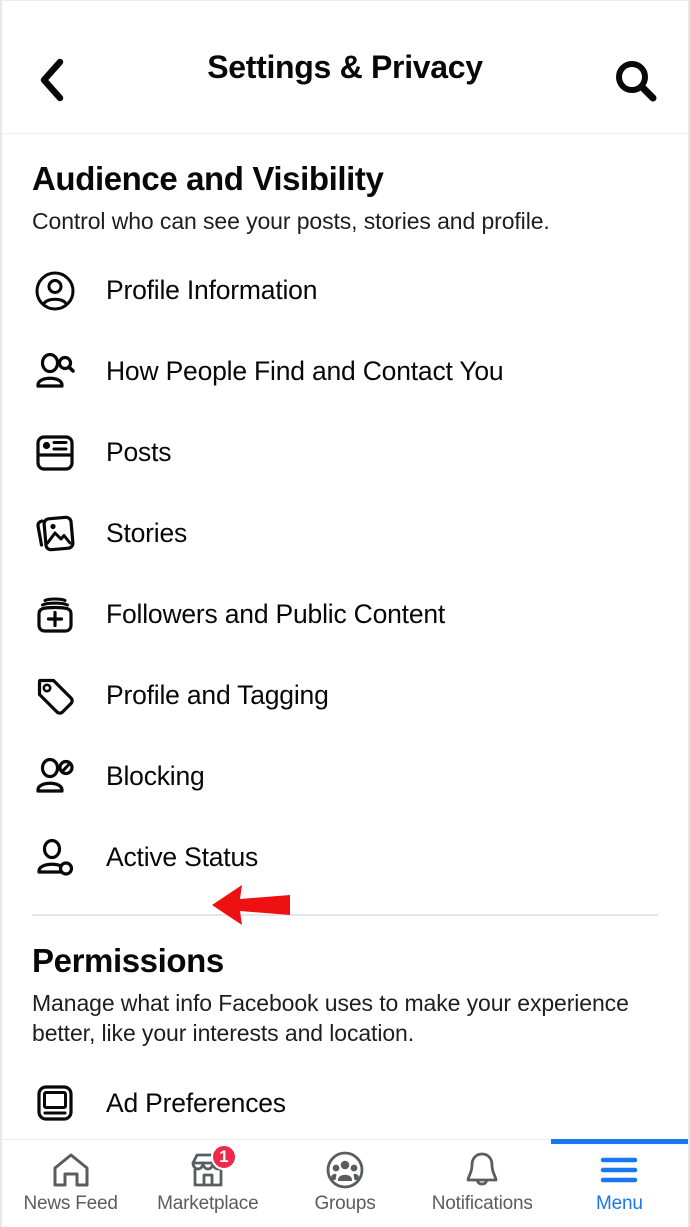  What do you see at coordinates (217, 695) in the screenshot?
I see `list-item-label: Profile and Tagging` at bounding box center [217, 695].